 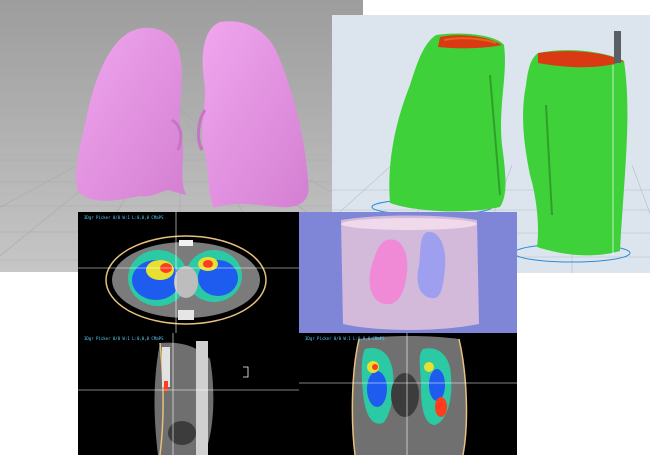 I want to click on ct-coronal: 3Dgr Picker 0/0 W:1 L:0,0,0 CMaPS, so click(x=408, y=394).